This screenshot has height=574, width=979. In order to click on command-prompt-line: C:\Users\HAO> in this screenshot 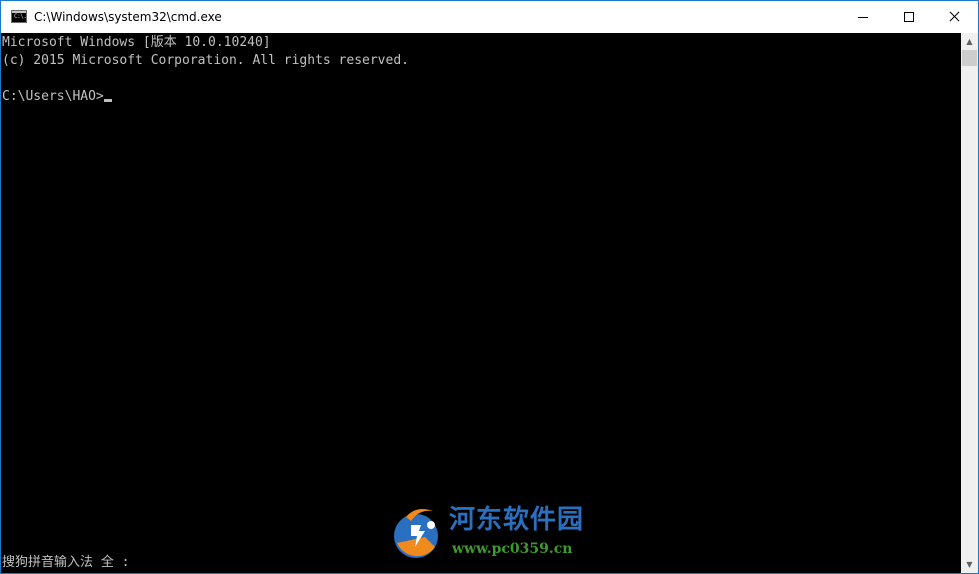, I will do `click(57, 97)`.